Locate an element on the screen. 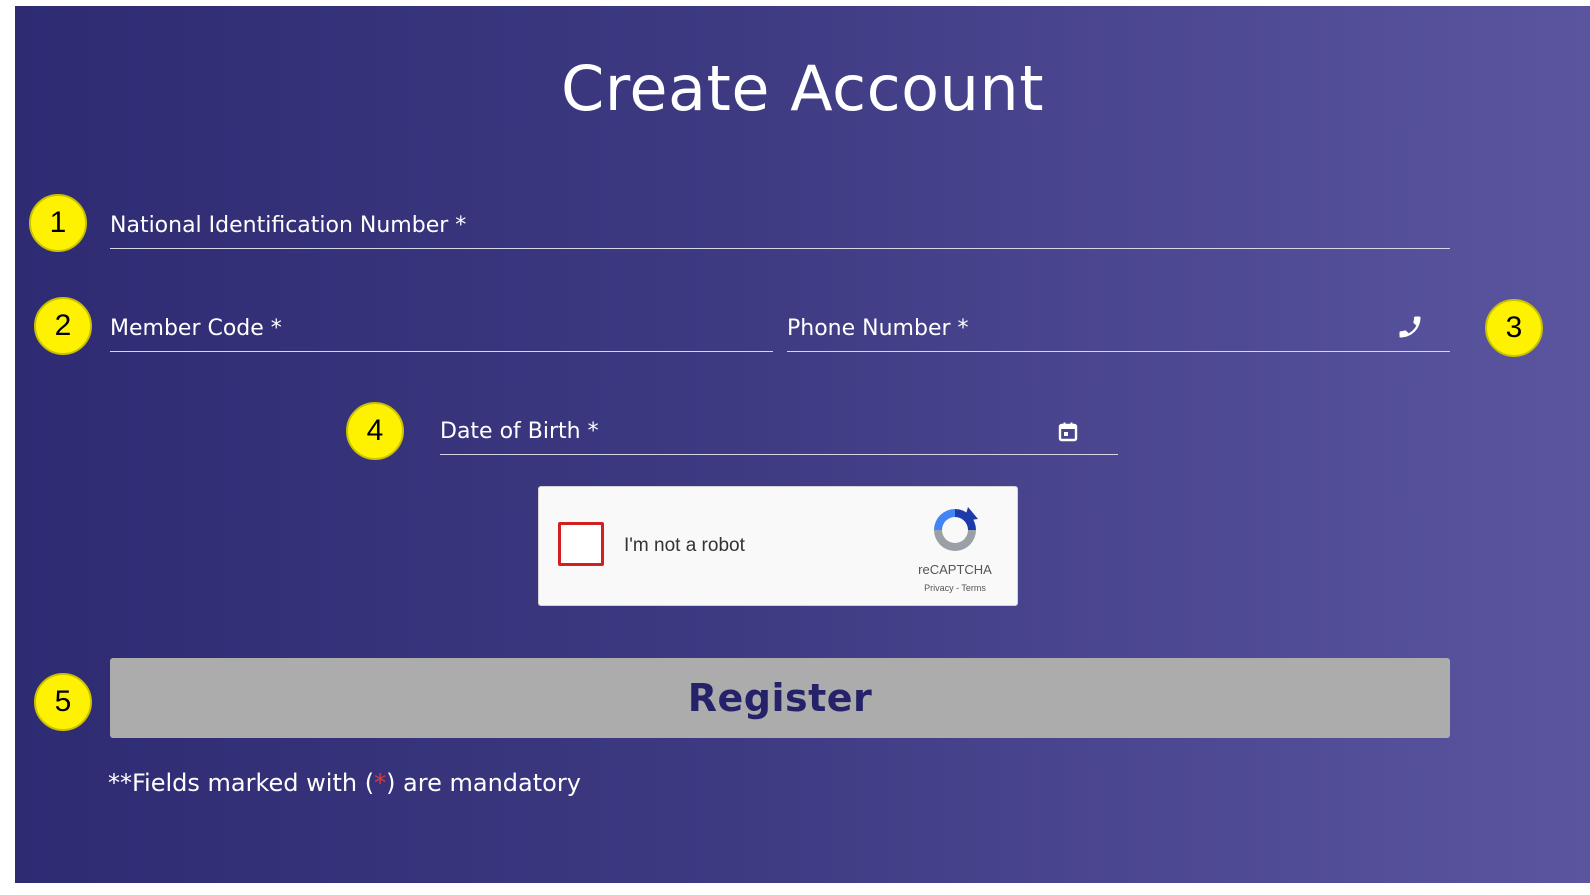  date-of-birth-field: Date of Birth * is located at coordinates (779, 429).